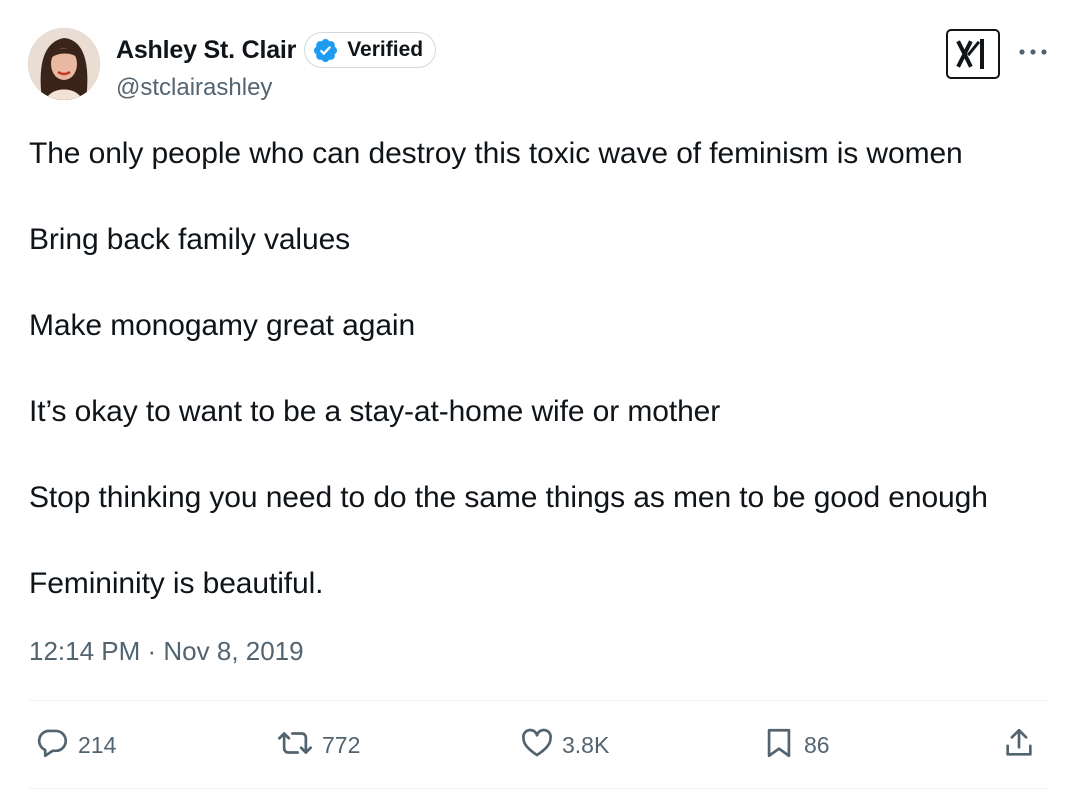 This screenshot has height=808, width=1086. I want to click on name-row: Ashley St. Clair Verified, so click(276, 50).